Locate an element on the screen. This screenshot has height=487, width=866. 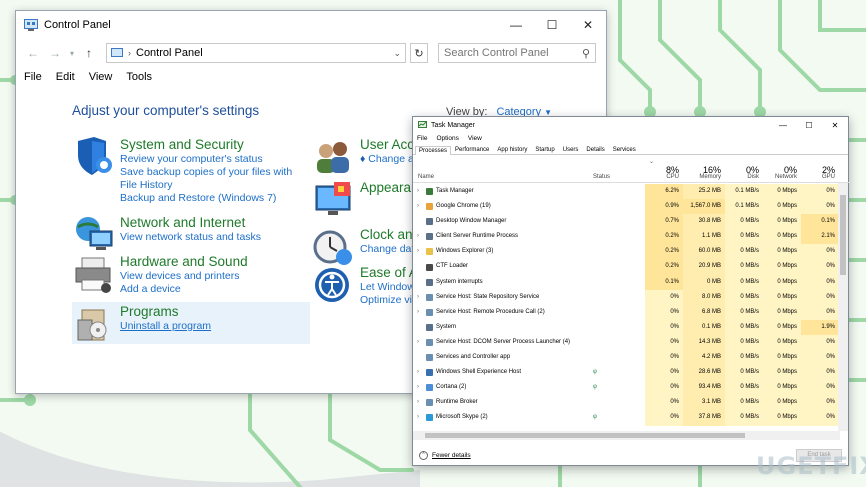
tab-startup: Startup is located at coordinates (544, 149).